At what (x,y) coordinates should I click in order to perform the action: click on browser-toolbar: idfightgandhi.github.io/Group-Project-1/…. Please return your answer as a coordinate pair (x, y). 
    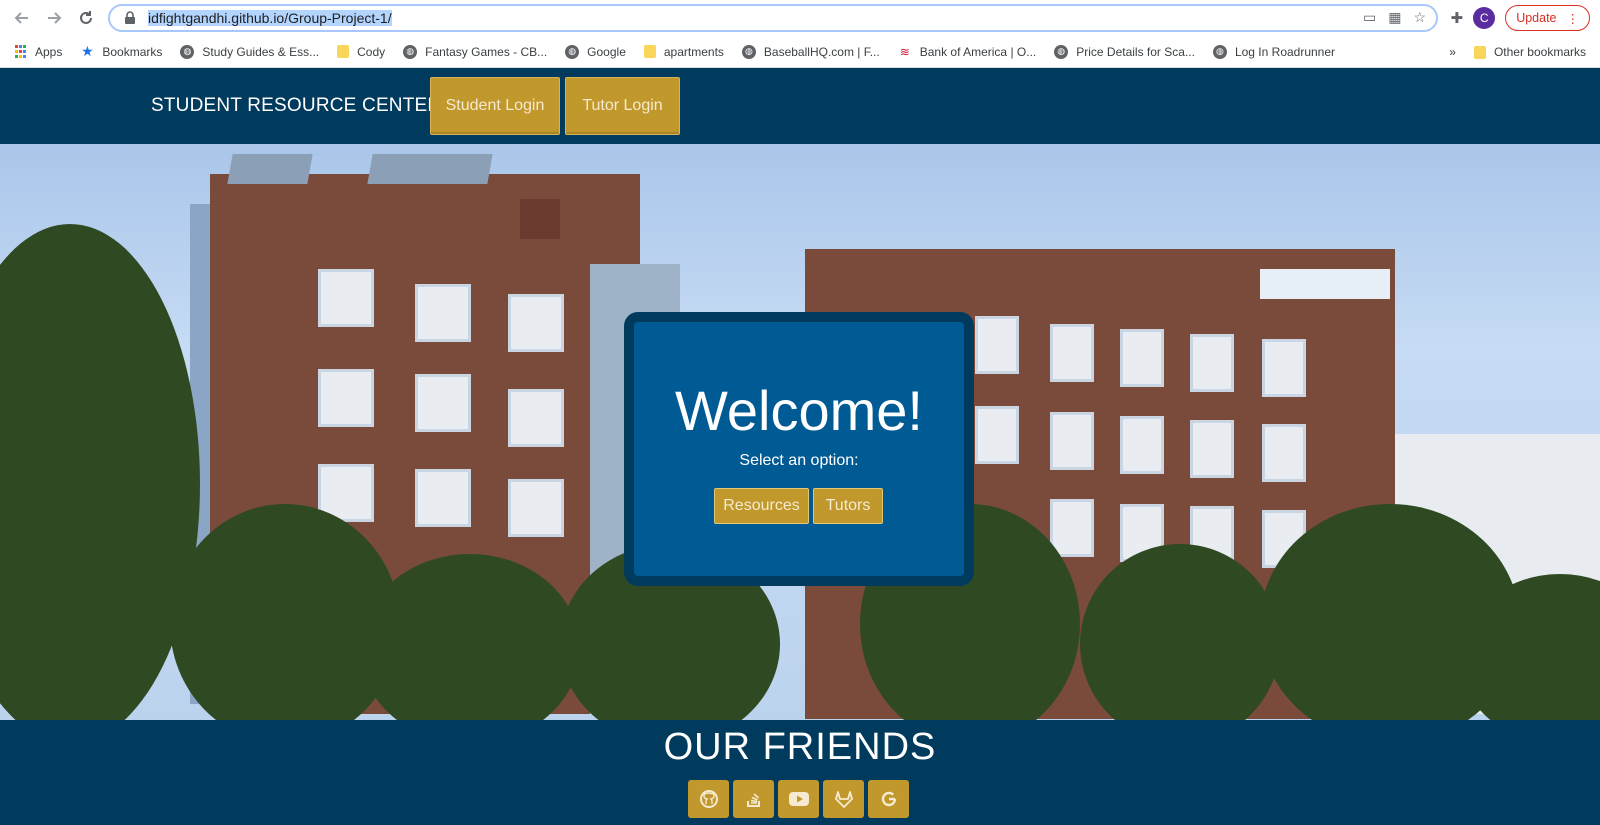
    Looking at the image, I should click on (800, 18).